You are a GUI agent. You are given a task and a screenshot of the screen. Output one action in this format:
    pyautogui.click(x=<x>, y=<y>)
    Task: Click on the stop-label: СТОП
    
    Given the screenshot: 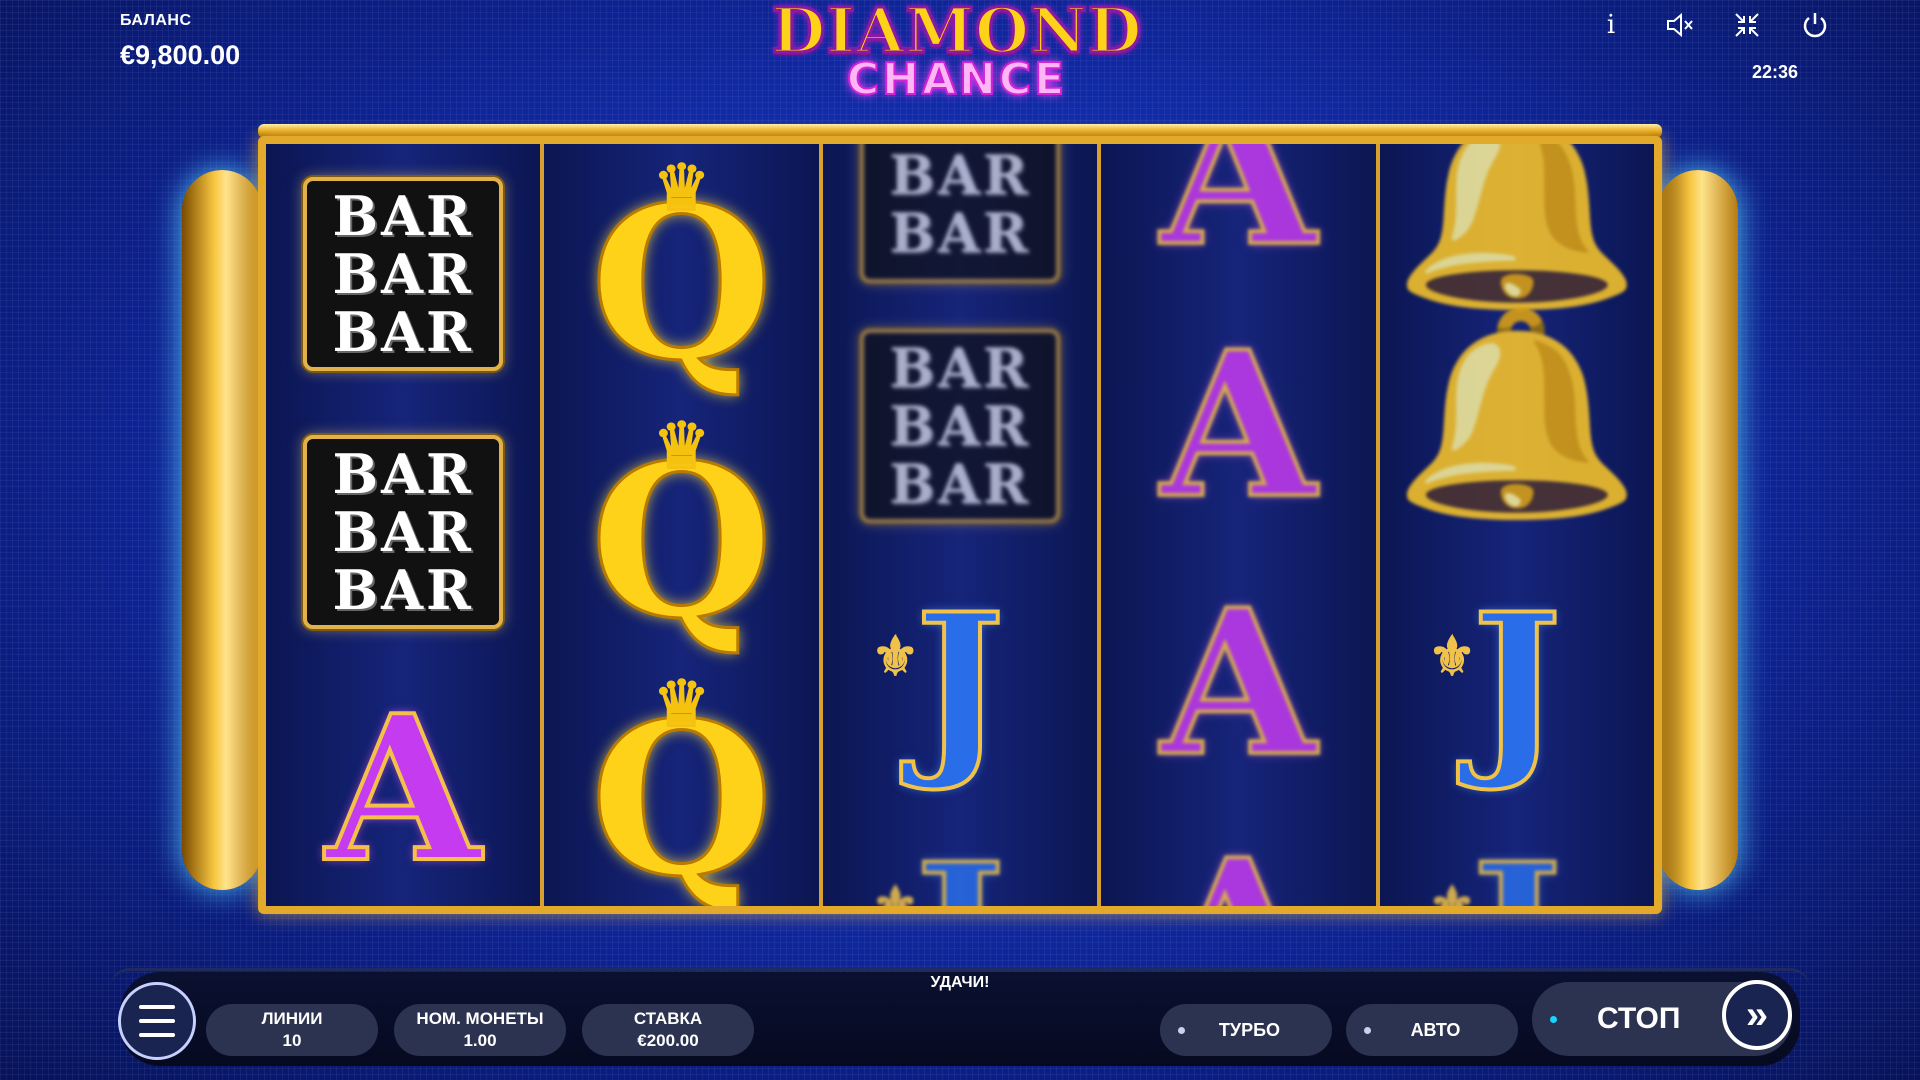 What is the action you would take?
    pyautogui.click(x=1639, y=1018)
    